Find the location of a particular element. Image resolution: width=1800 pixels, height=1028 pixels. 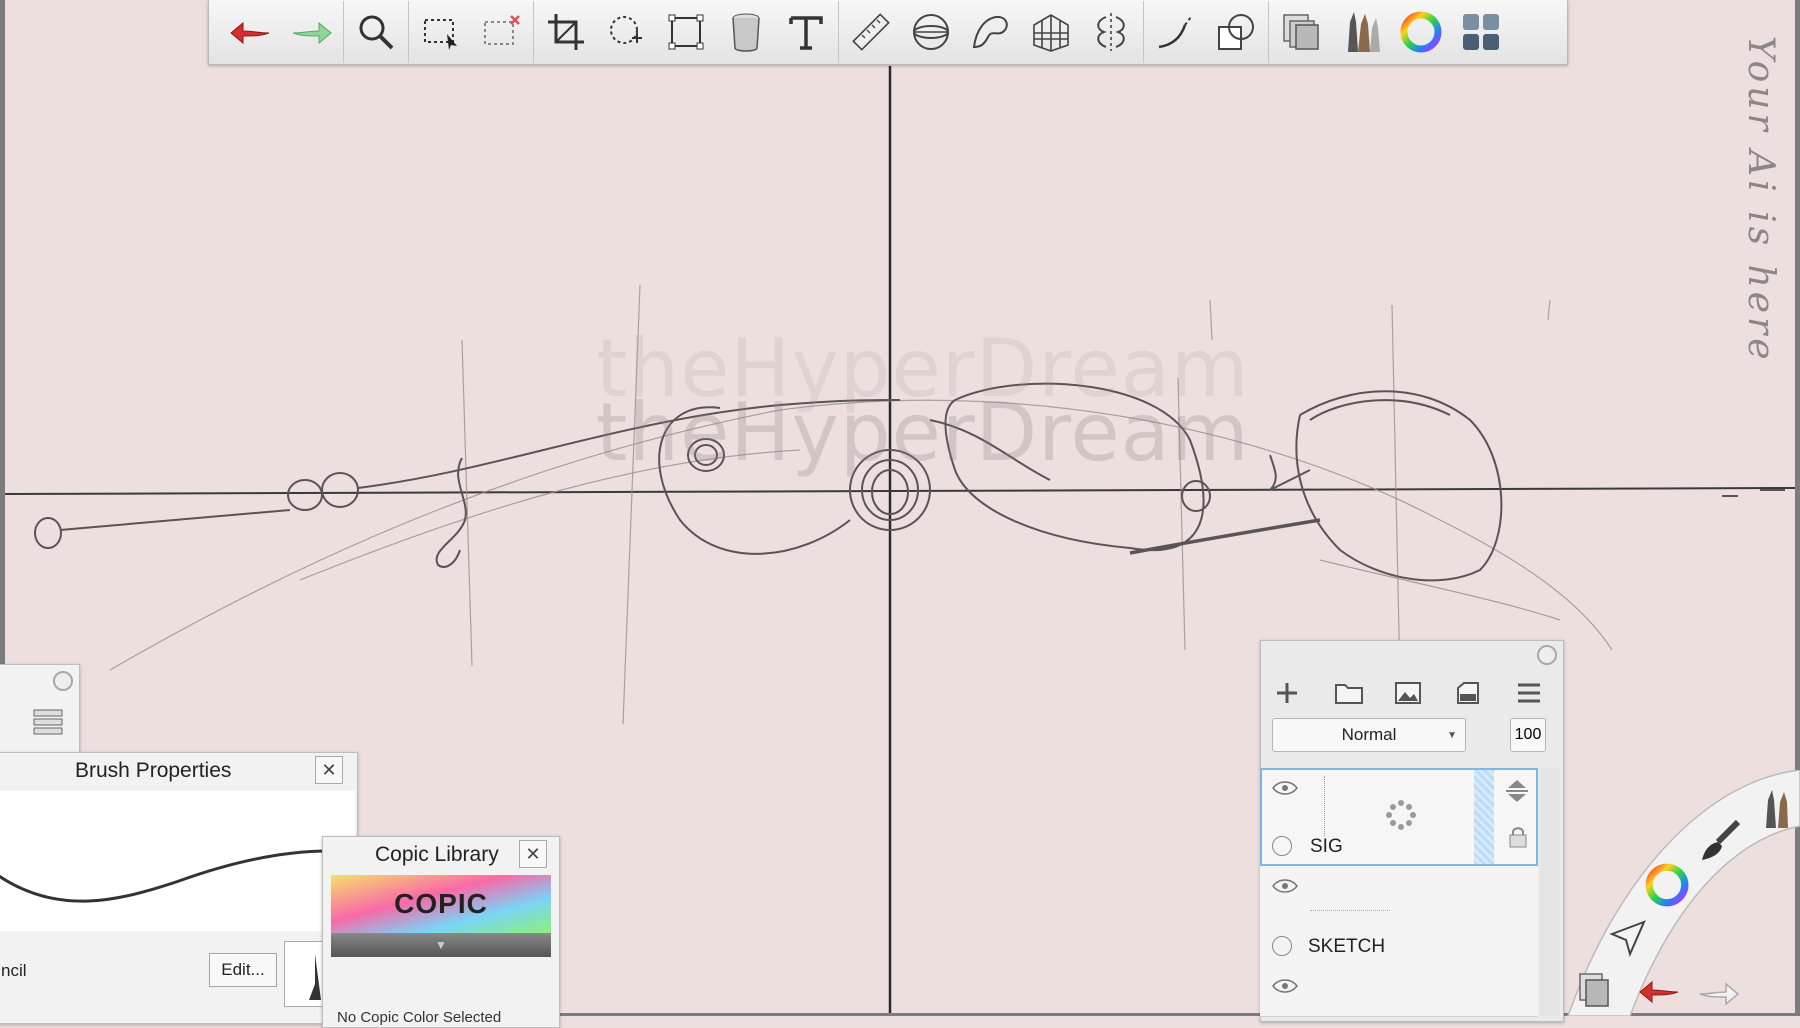

signature-text: Your Ai is here is located at coordinates (1760, 200).